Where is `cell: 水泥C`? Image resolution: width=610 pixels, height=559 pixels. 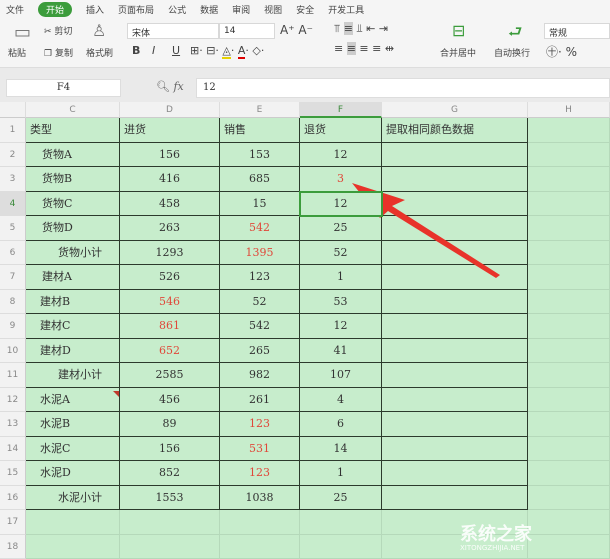
cell: 水泥C is located at coordinates (73, 449).